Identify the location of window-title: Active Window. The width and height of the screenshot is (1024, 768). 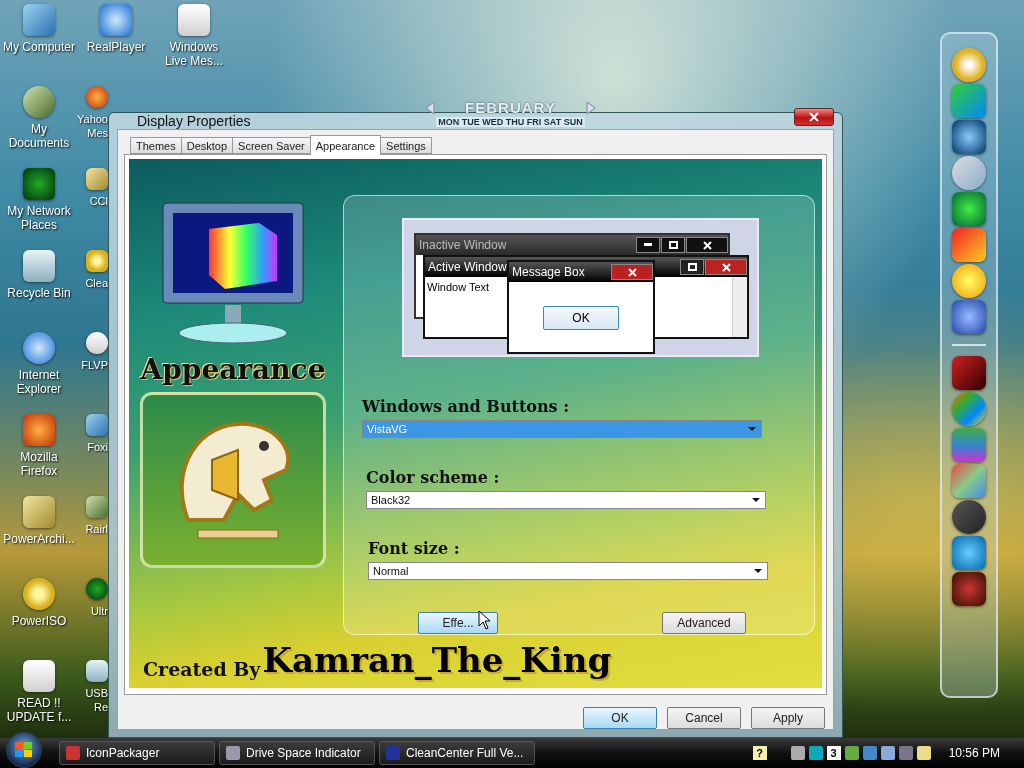
(467, 267).